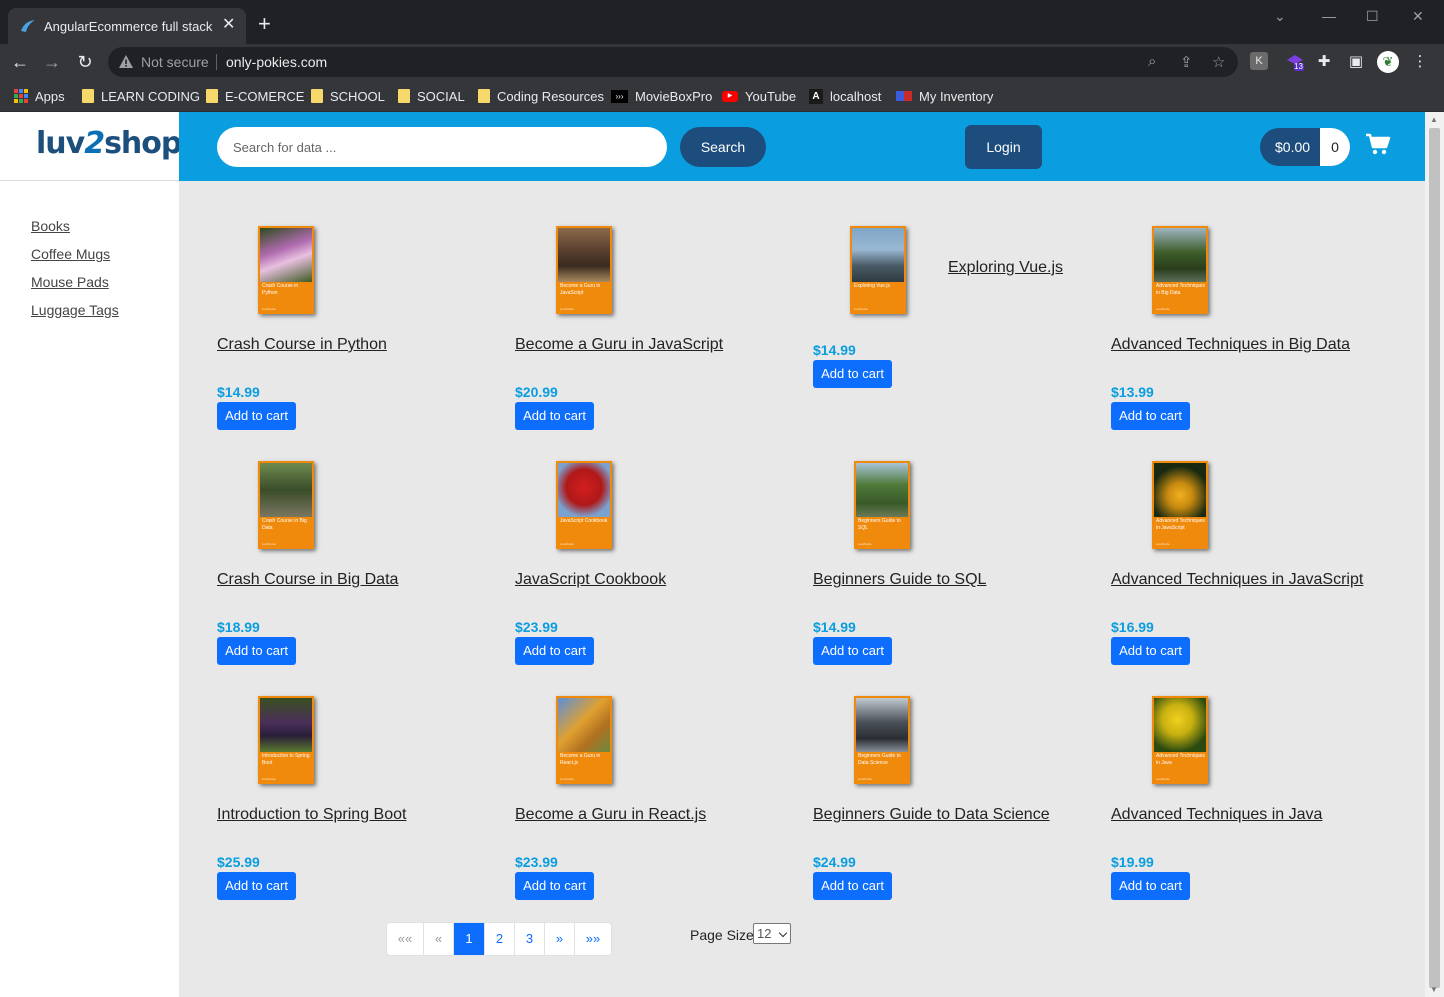 This screenshot has height=997, width=1444. Describe the element at coordinates (75, 310) in the screenshot. I see `sidebar-item-luggage-tags: Luggage Tags` at that location.